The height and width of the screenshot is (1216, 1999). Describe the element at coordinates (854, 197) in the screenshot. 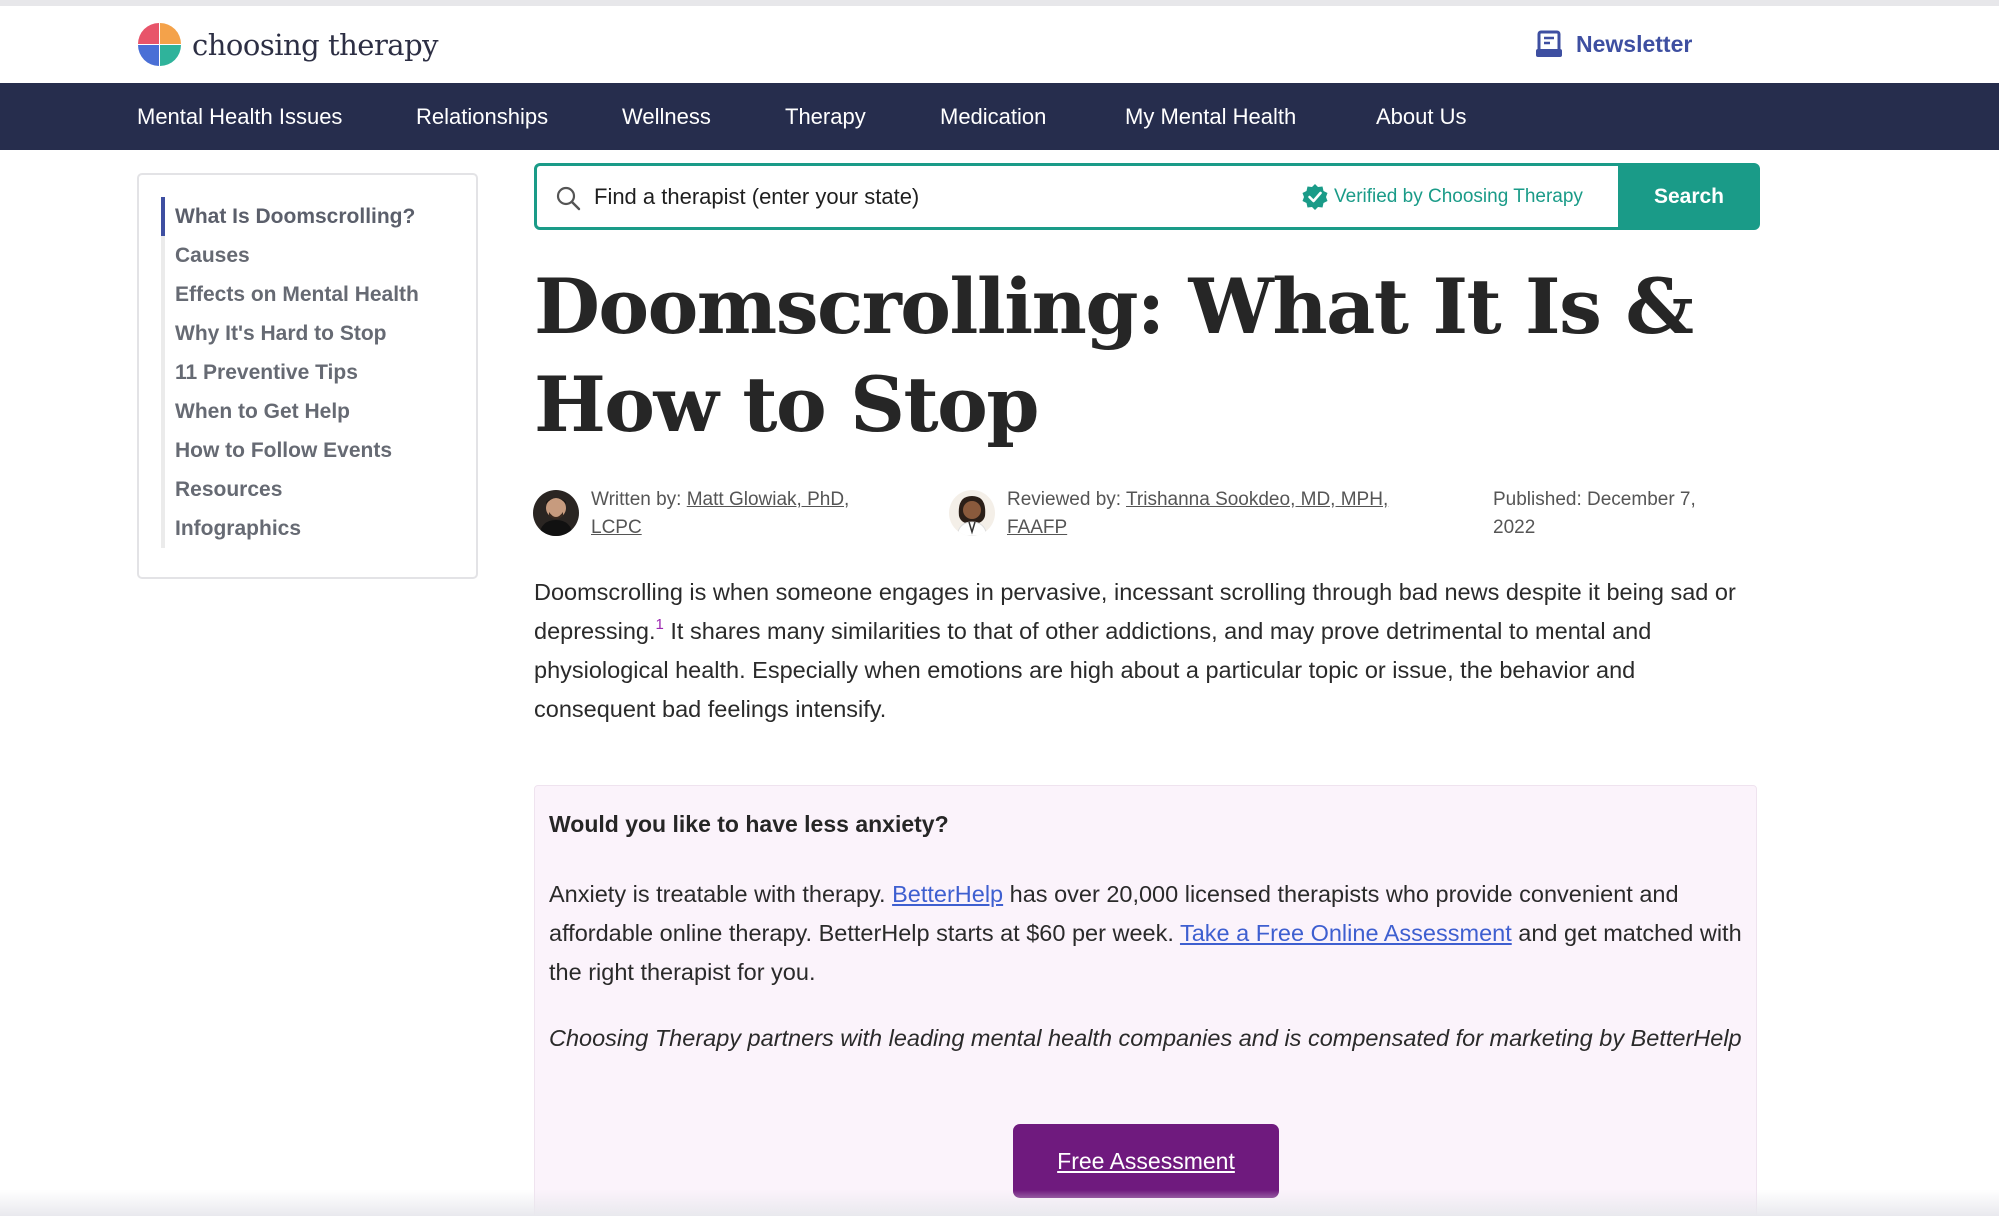

I see `therapist-search-input` at that location.